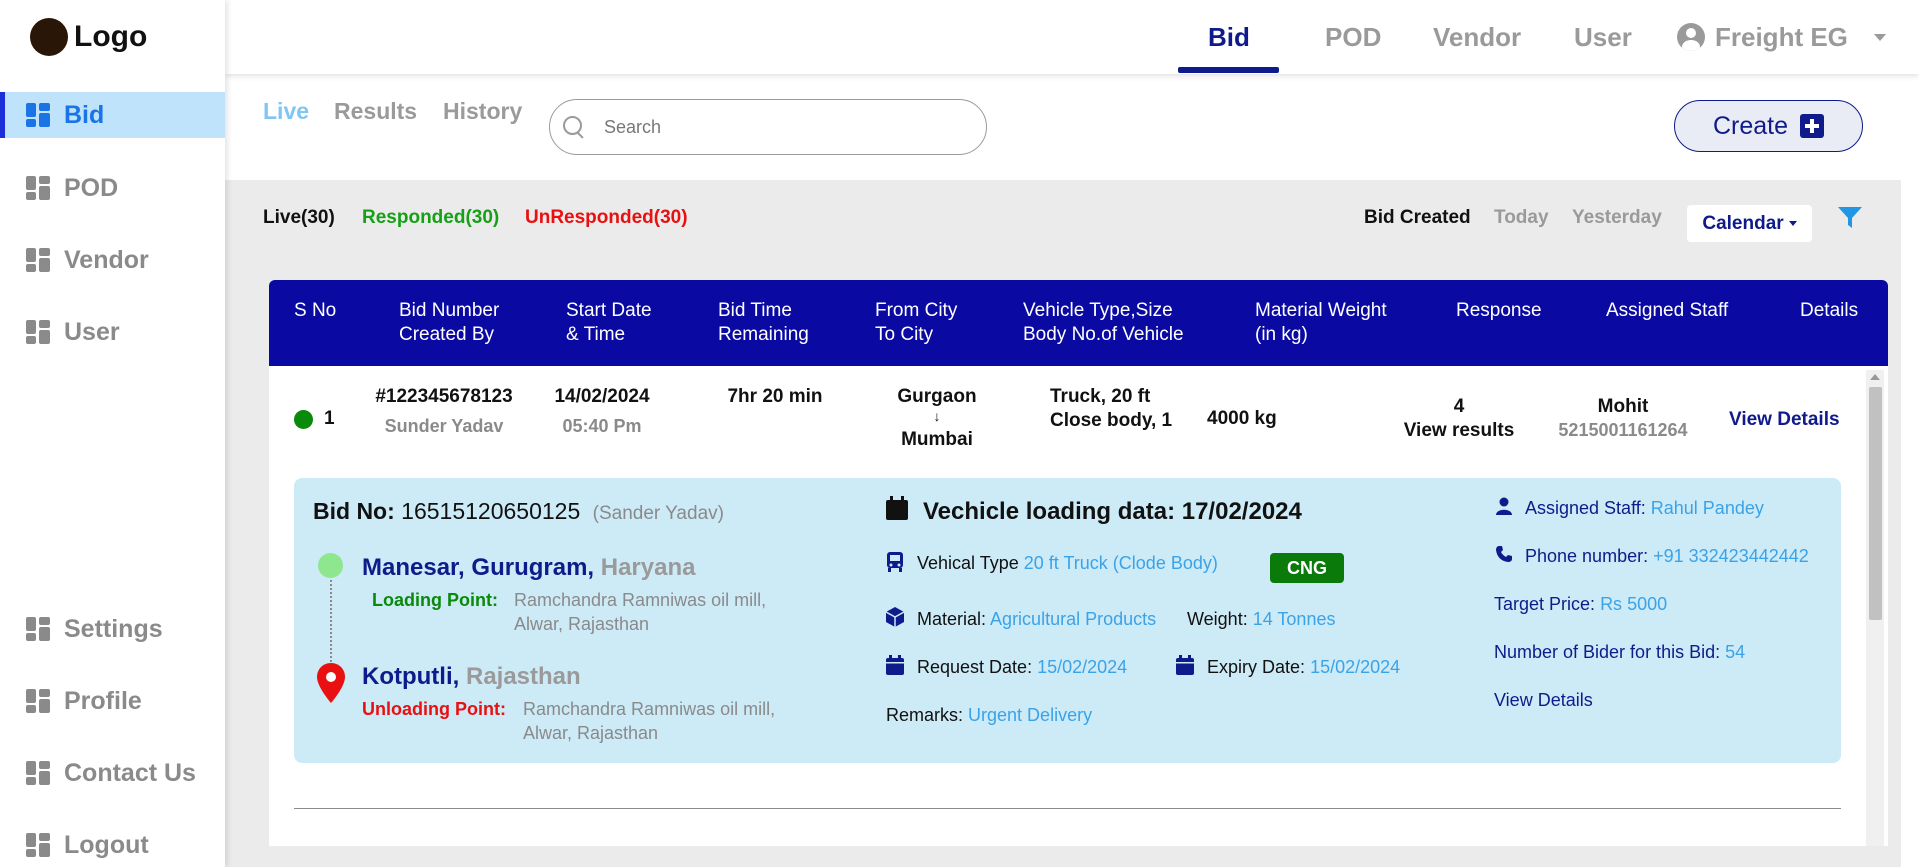 This screenshot has width=1919, height=867. I want to click on create-button-label: Create, so click(1750, 125).